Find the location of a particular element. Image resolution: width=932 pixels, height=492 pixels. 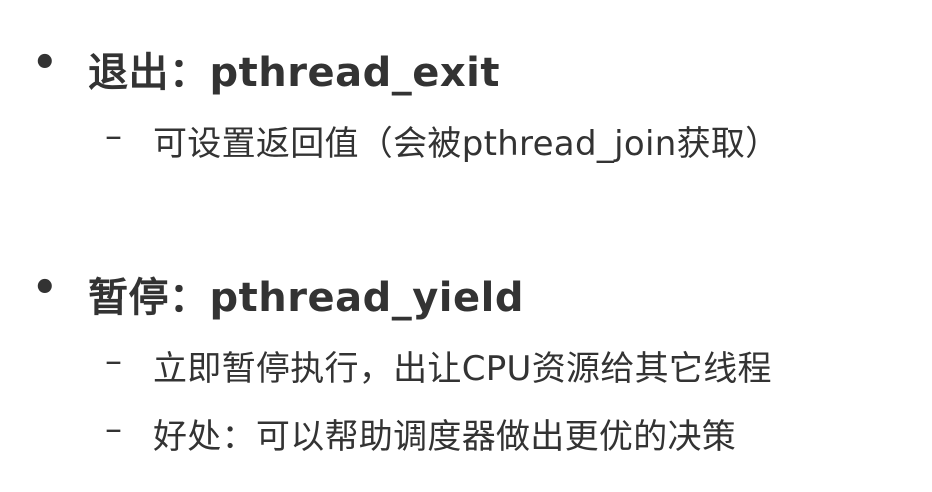

sub-item-text: 可设置返回值（会被pthread_join获取） is located at coordinates (466, 144).